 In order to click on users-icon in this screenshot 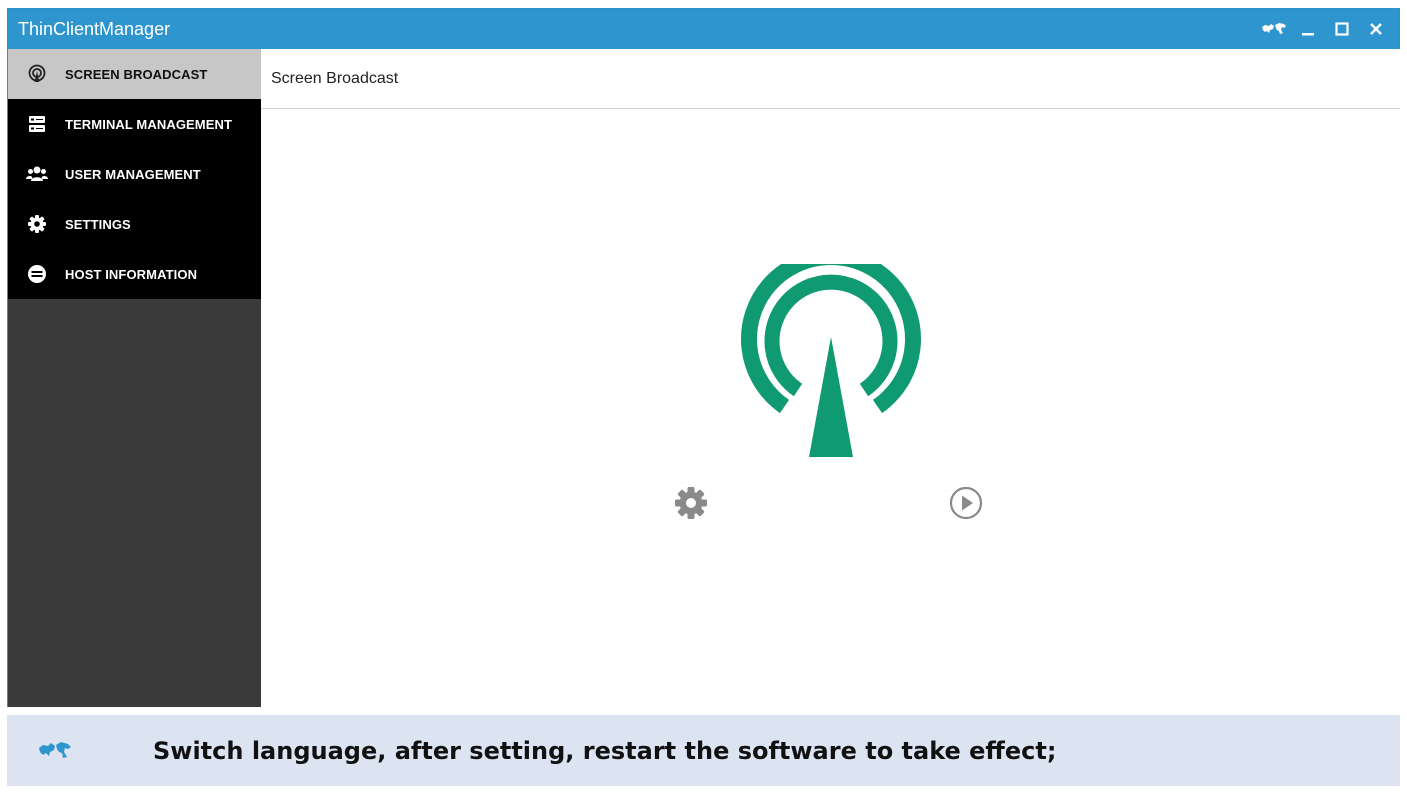, I will do `click(37, 174)`.